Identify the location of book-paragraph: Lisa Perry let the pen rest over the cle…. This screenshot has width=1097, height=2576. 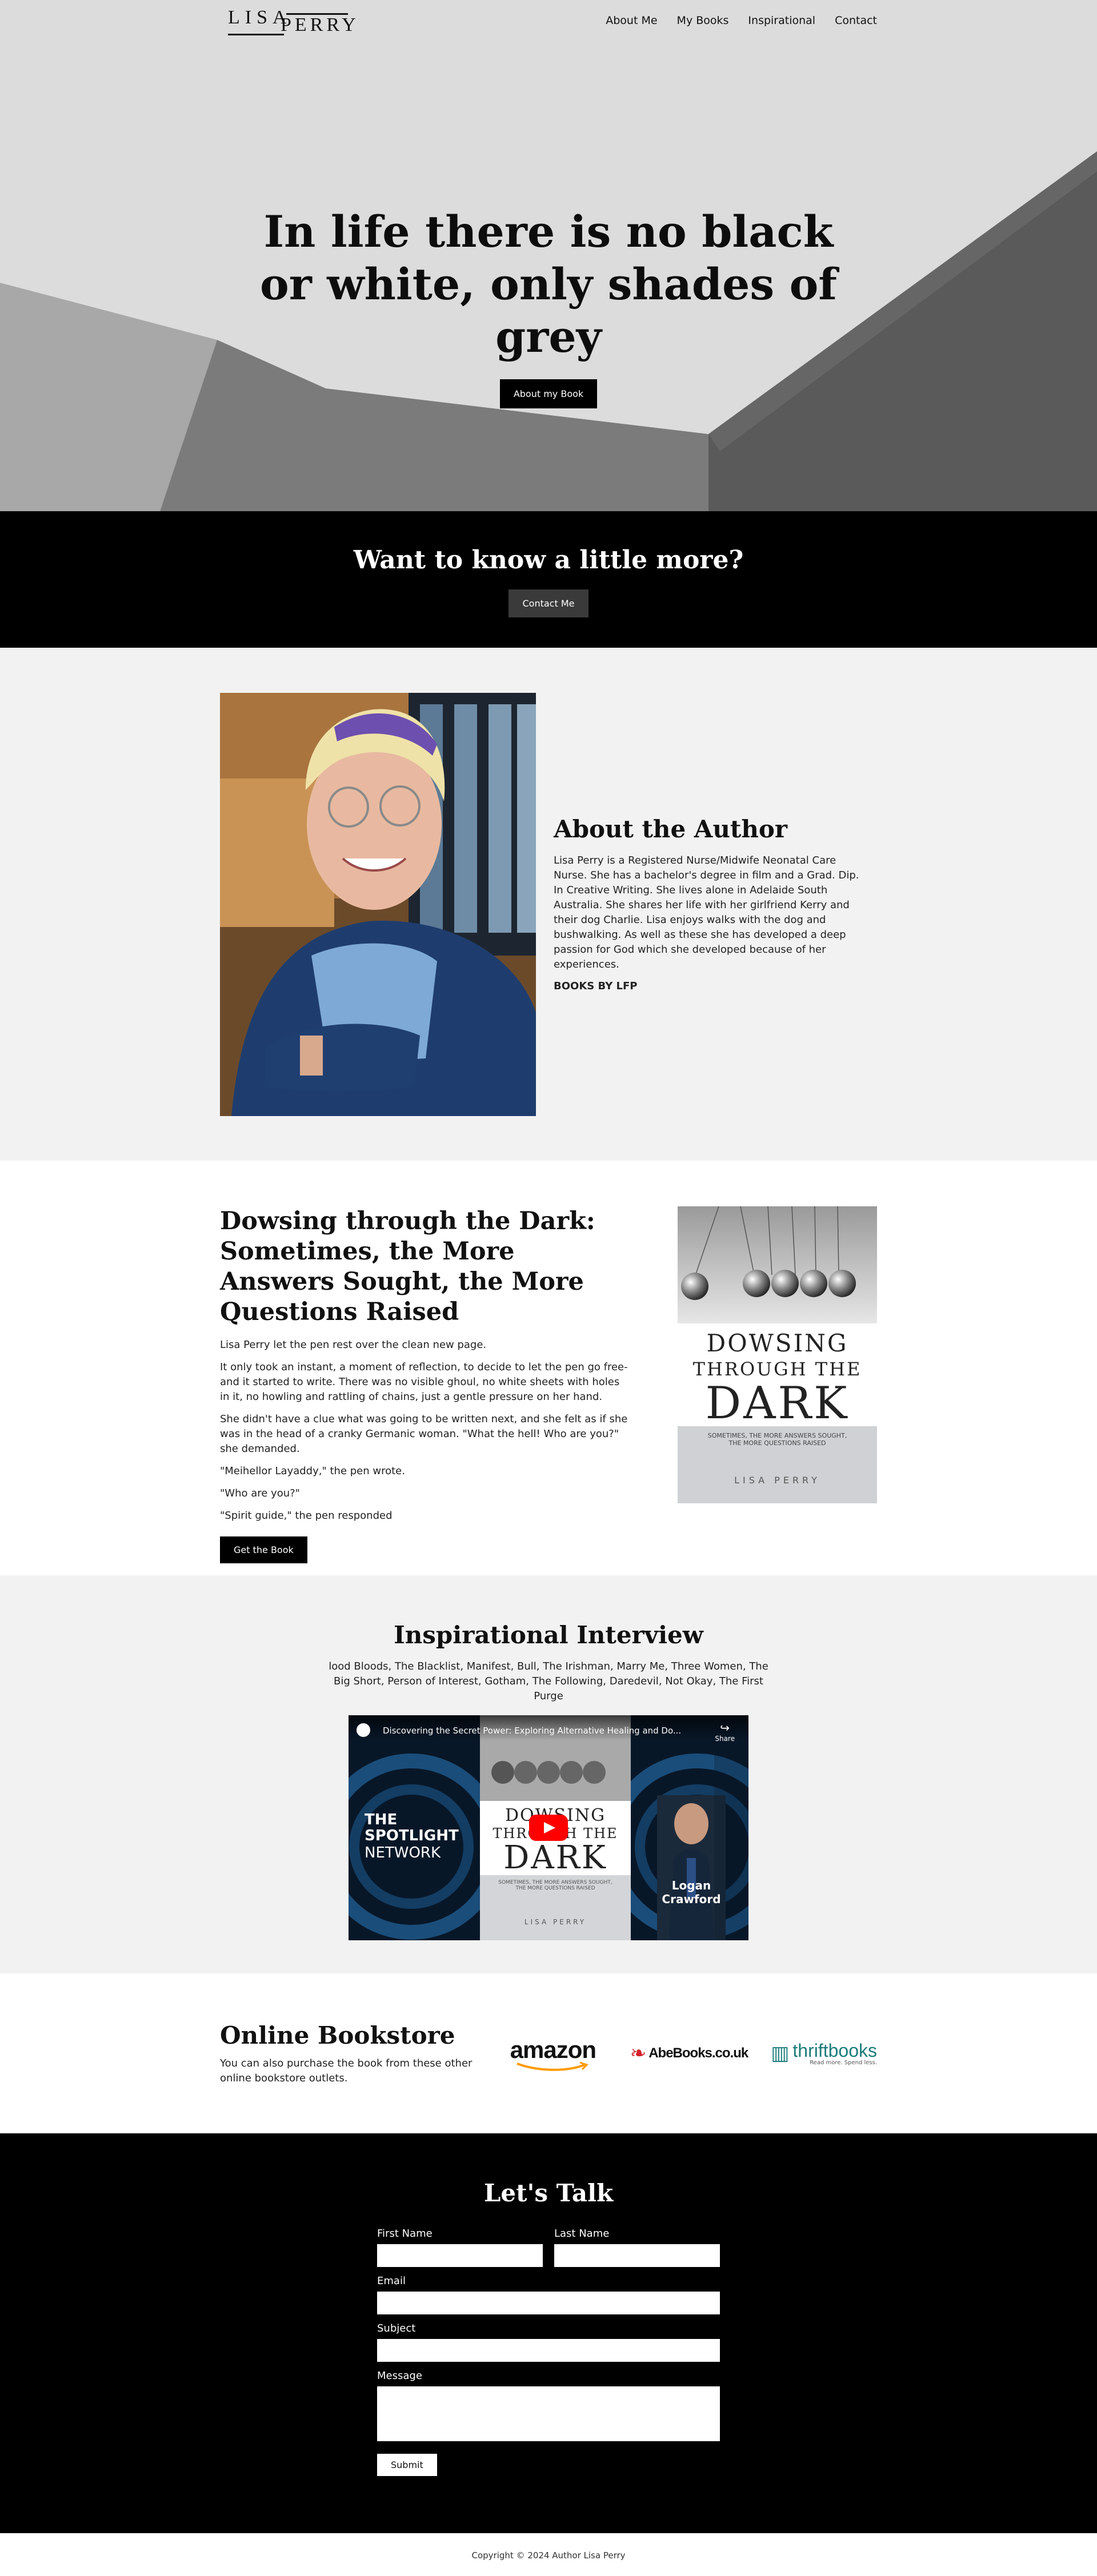
(353, 1345).